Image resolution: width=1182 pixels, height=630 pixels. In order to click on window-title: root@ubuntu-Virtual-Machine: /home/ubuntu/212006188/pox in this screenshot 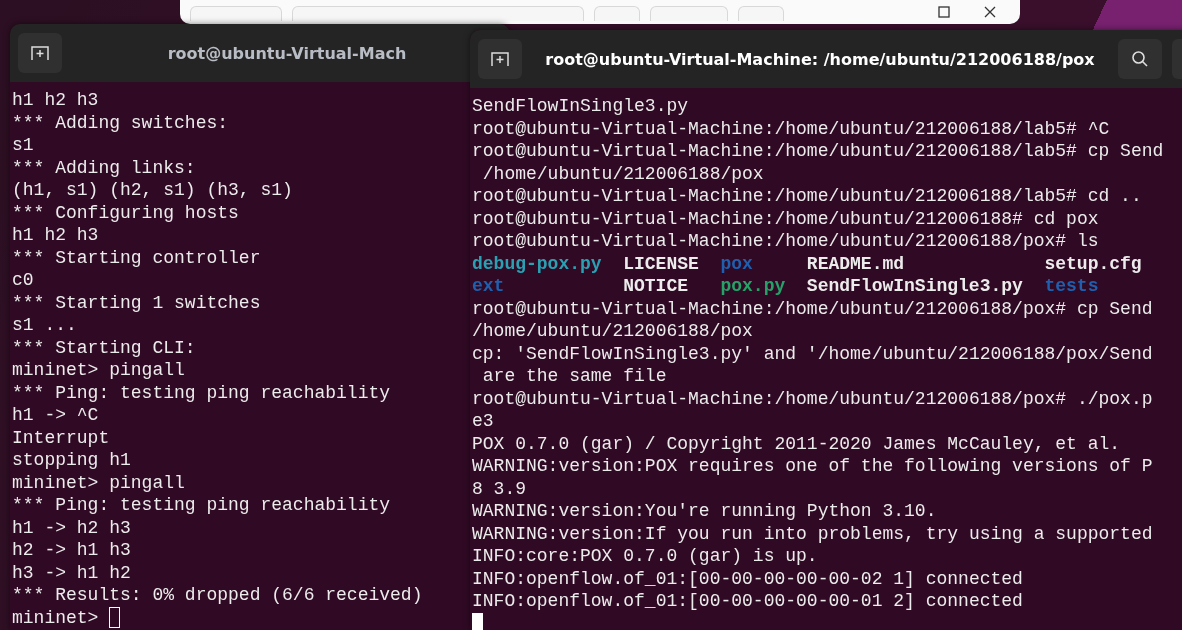, I will do `click(820, 59)`.